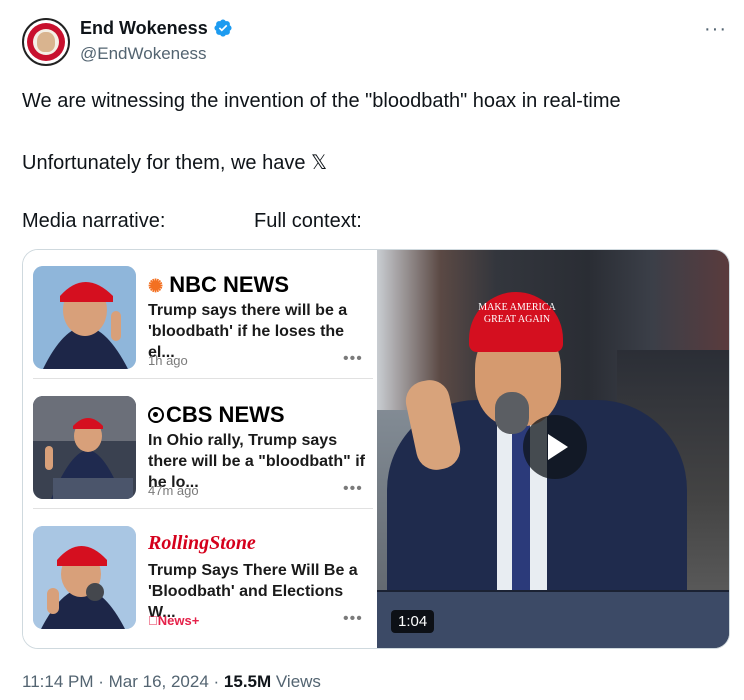  What do you see at coordinates (144, 28) in the screenshot?
I see `display-name: End Wokeness` at bounding box center [144, 28].